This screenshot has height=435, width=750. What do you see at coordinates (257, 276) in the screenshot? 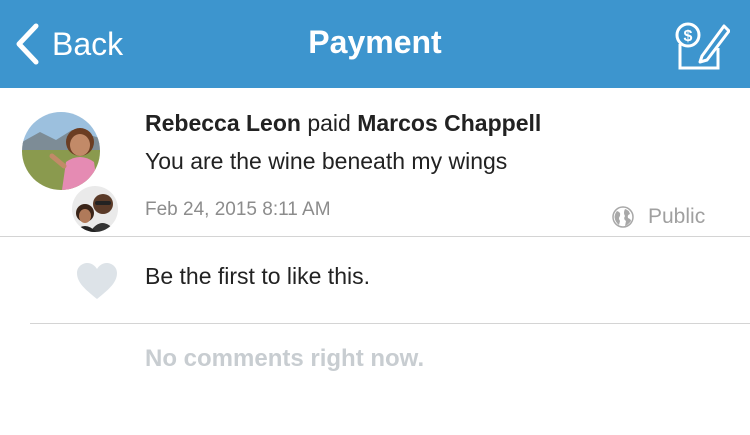
I see `likes-text: Be the first to like this.` at bounding box center [257, 276].